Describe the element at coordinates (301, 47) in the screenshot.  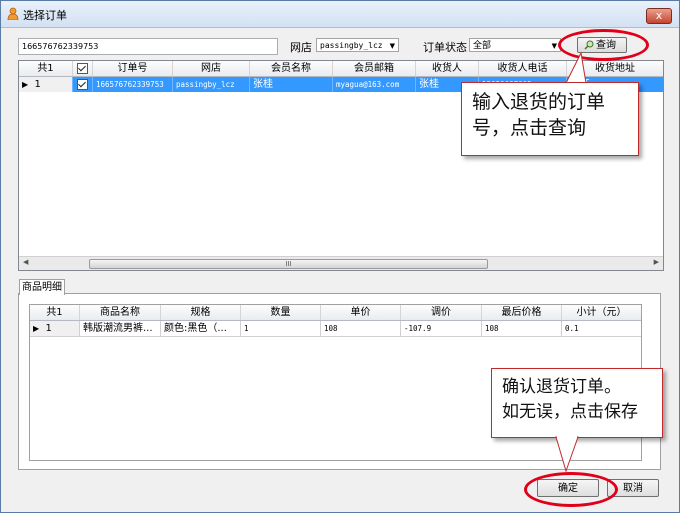
I see `shop-label: 网店` at that location.